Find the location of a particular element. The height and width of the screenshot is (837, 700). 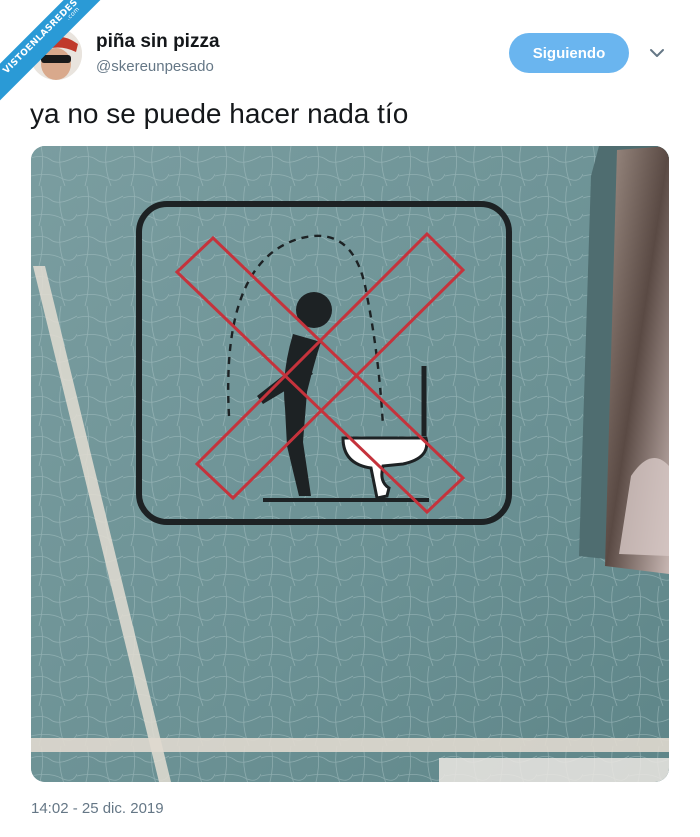

following-button: Siguiendo is located at coordinates (569, 53).